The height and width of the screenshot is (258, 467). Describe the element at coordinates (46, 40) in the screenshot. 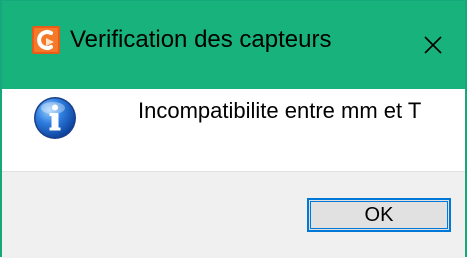

I see `app-icon` at that location.